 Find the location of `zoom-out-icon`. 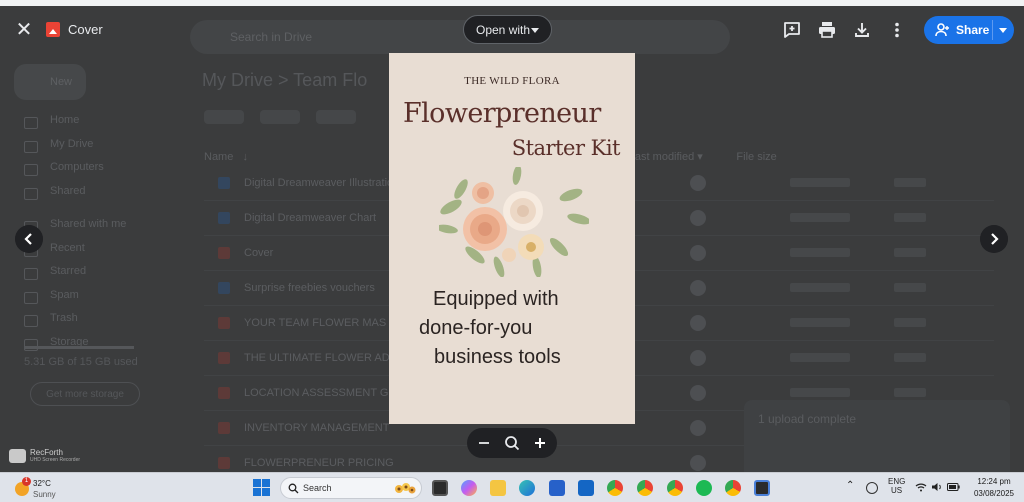

zoom-out-icon is located at coordinates (484, 443).